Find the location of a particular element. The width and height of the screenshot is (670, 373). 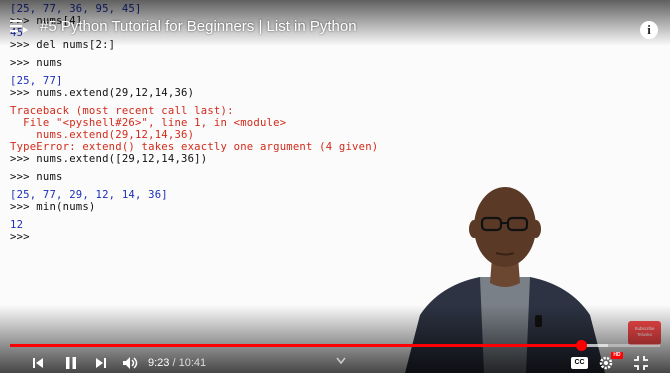

progress-bar is located at coordinates (335, 345).